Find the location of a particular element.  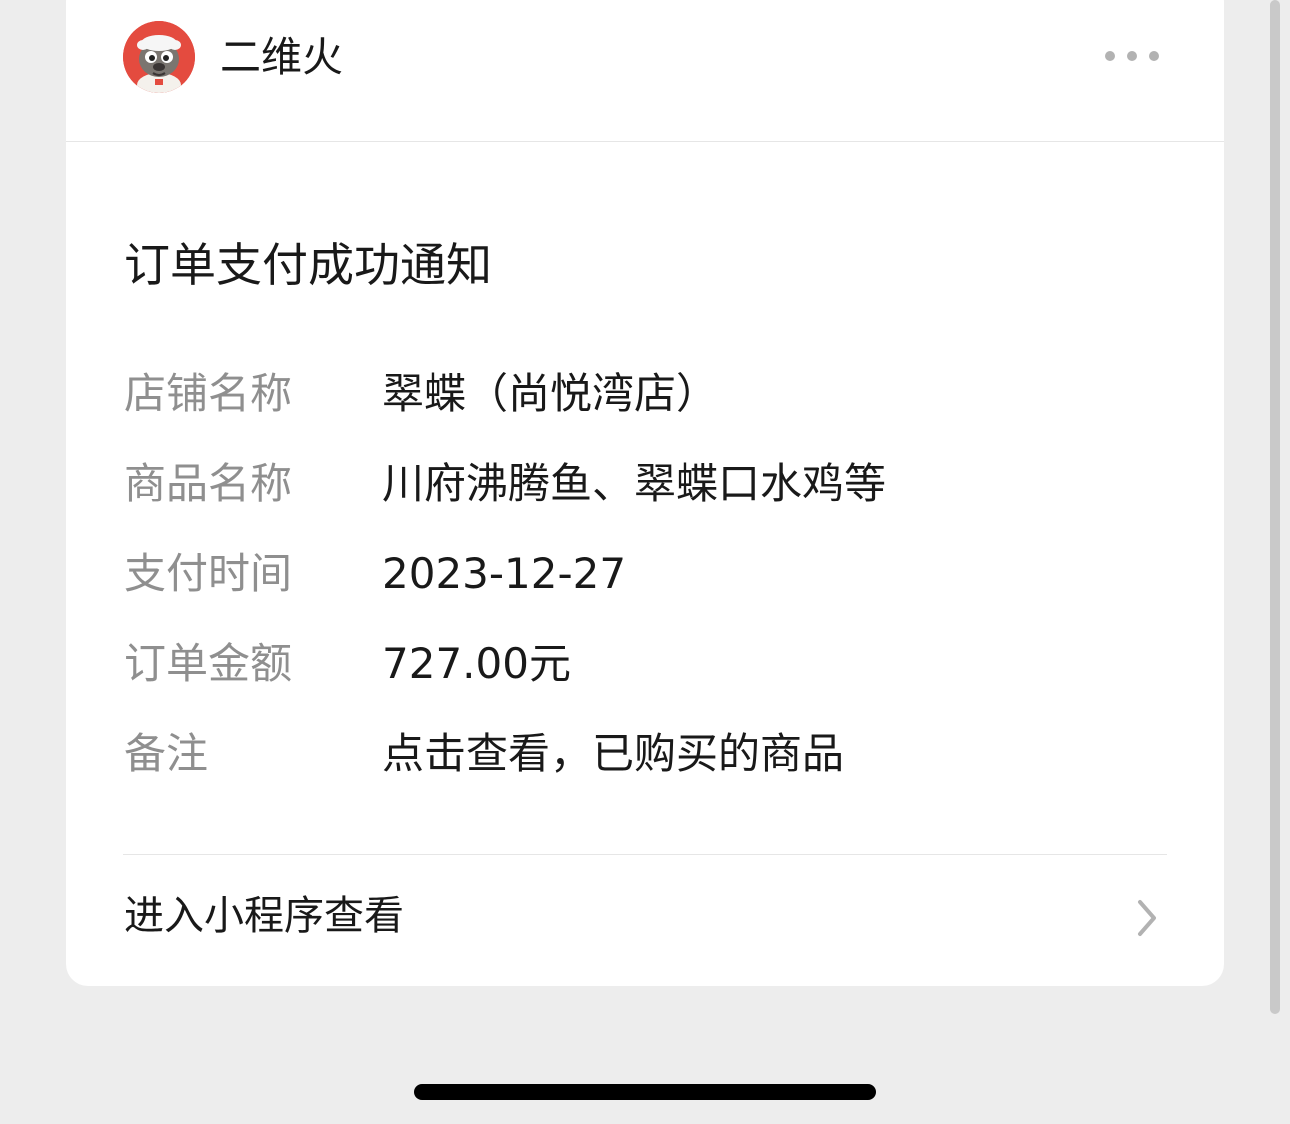

field-row-goods: 商品名称 川府沸腾鱼、翠蝶口水鸡等 is located at coordinates (649, 497).